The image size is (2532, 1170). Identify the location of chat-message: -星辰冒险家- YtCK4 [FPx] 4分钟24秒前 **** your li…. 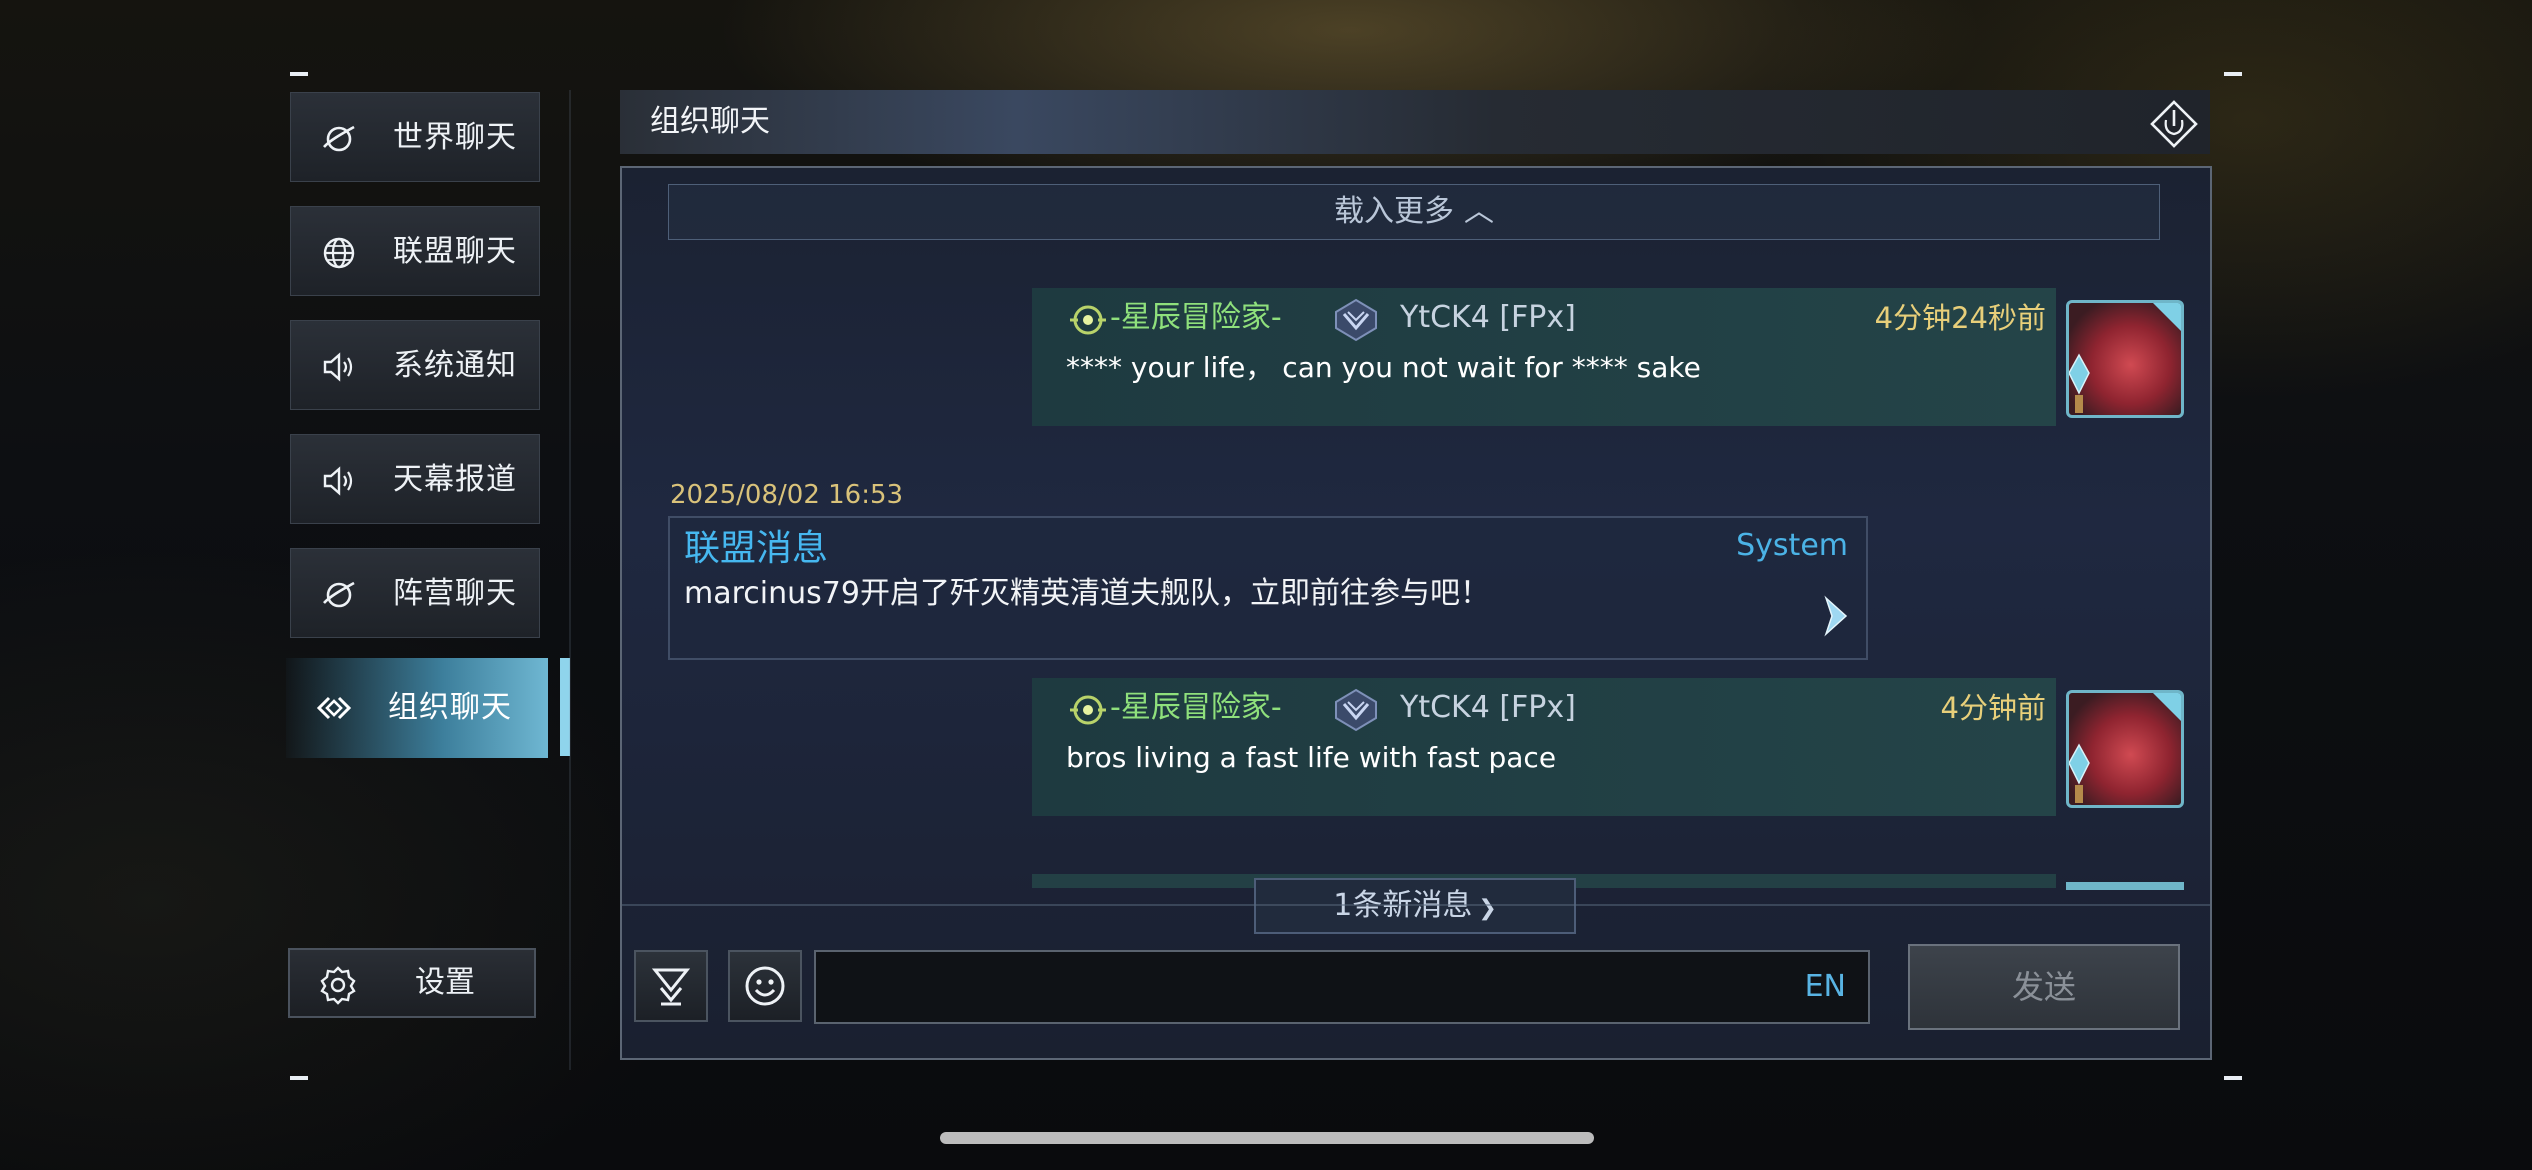
(1544, 357).